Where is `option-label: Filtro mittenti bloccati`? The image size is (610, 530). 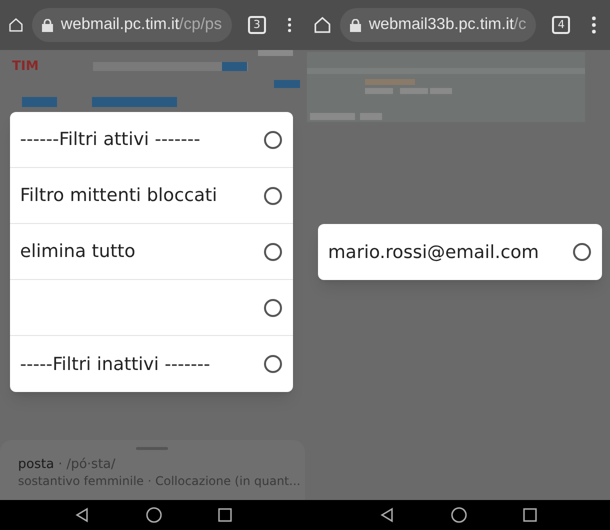
option-label: Filtro mittenti bloccati is located at coordinates (119, 196).